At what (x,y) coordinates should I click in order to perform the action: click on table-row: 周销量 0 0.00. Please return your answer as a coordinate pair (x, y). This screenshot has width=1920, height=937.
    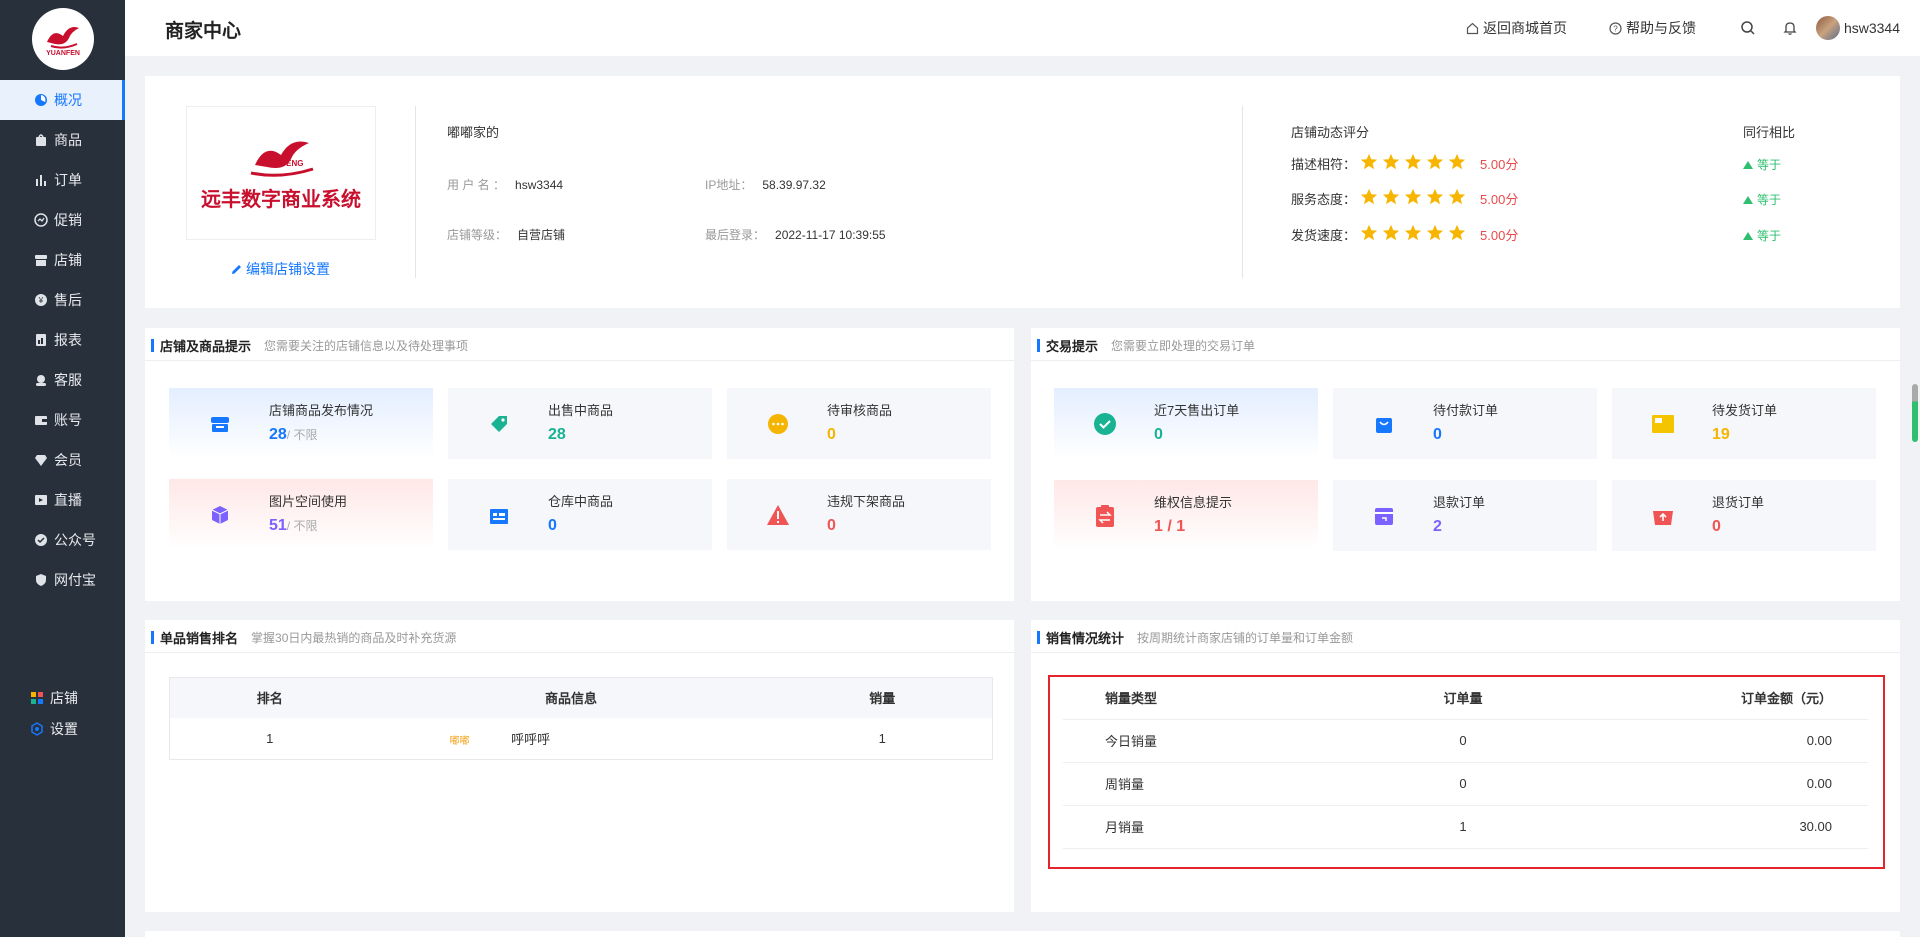
    Looking at the image, I should click on (1465, 784).